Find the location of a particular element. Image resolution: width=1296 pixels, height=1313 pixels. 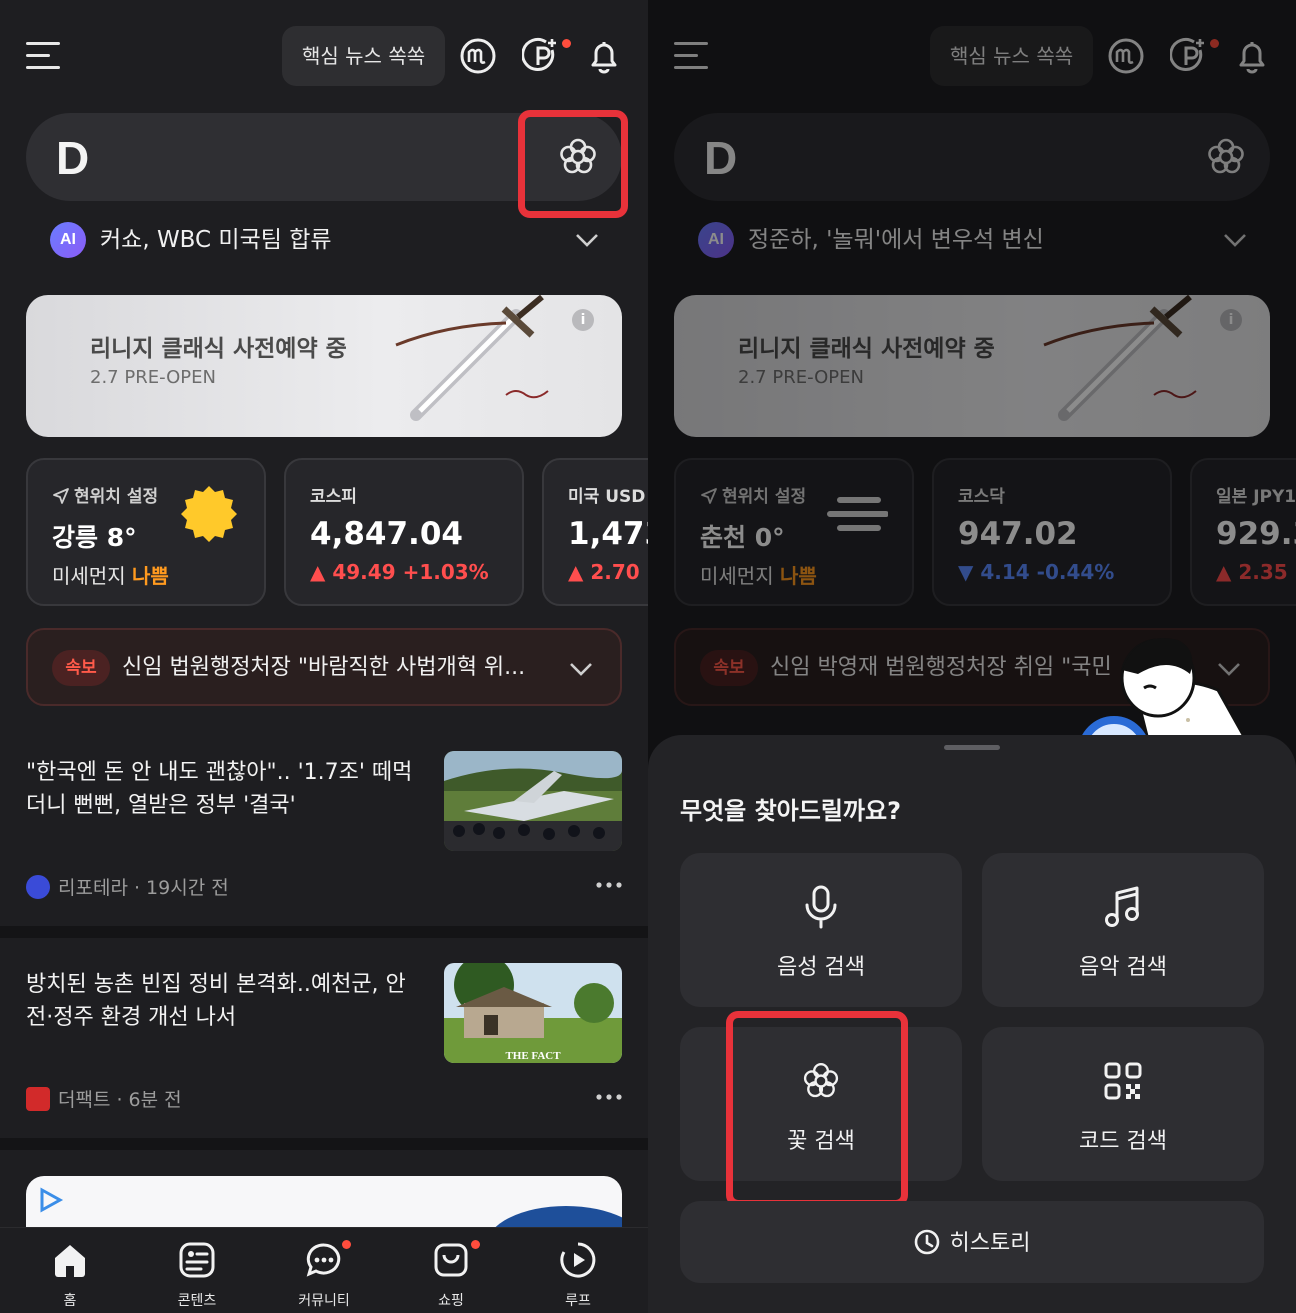

kospi-change: ▲ 49.49 +1.03% is located at coordinates (399, 572).